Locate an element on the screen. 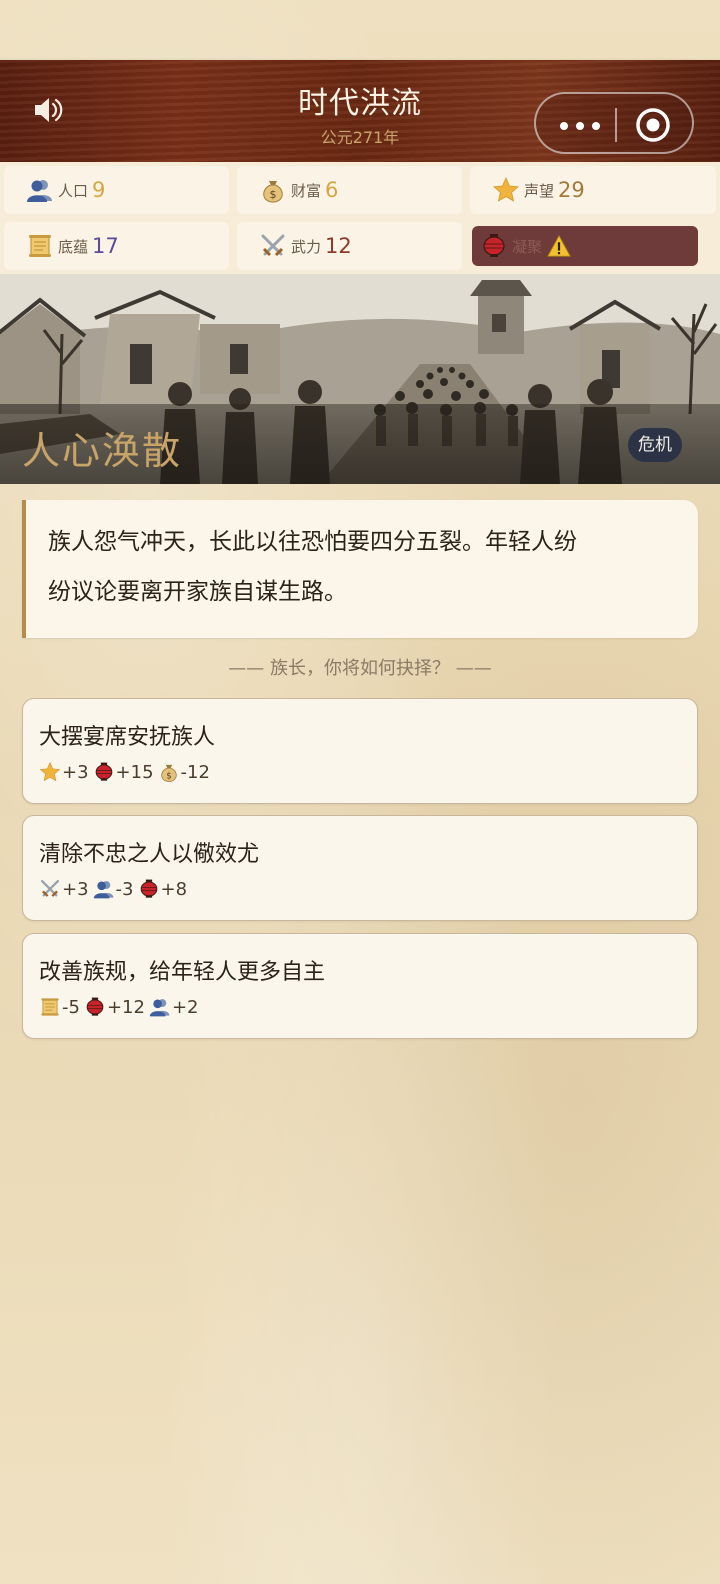  stat-label: 武力 is located at coordinates (306, 246).